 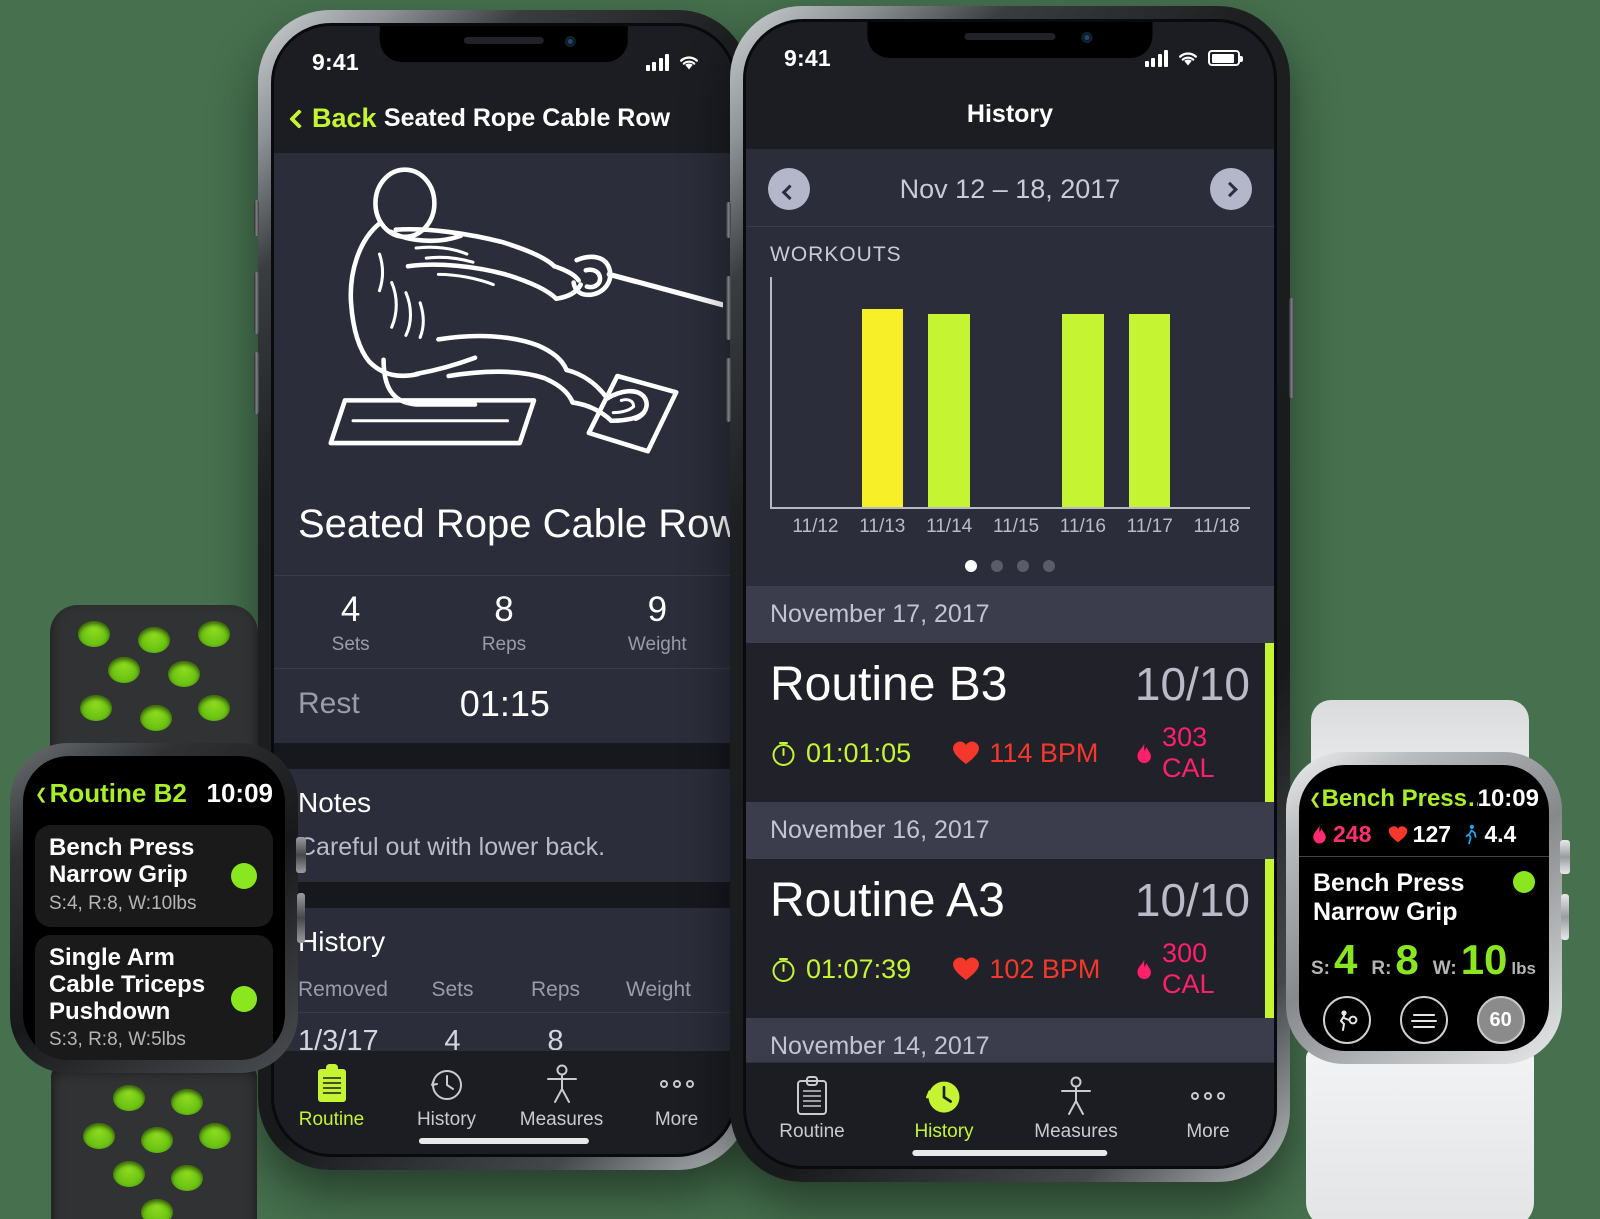 I want to click on digital-crown, so click(x=301, y=855).